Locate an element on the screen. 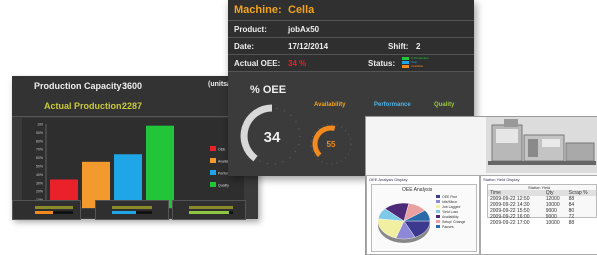  capacity-row: Production Capacity : 3600 (units/ is located at coordinates (135, 86).